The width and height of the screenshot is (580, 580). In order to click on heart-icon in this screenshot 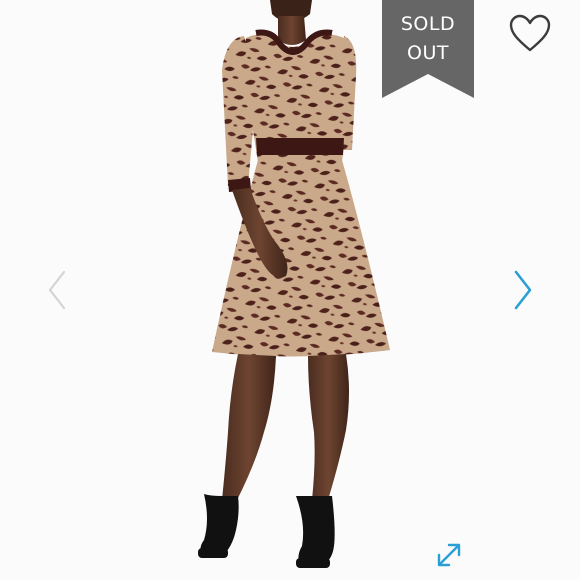, I will do `click(530, 34)`.